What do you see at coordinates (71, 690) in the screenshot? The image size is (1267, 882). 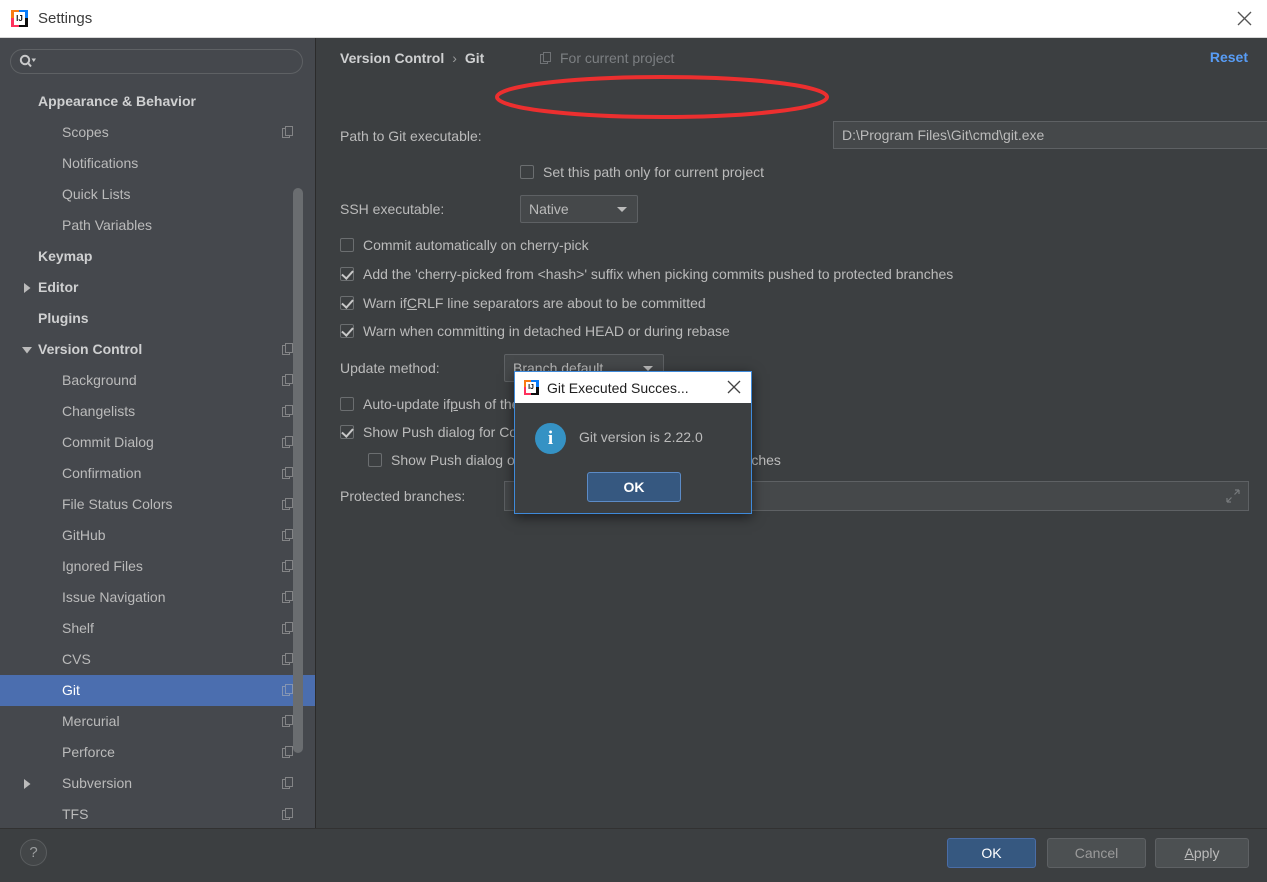 I see `sidebar-item-label: Git` at bounding box center [71, 690].